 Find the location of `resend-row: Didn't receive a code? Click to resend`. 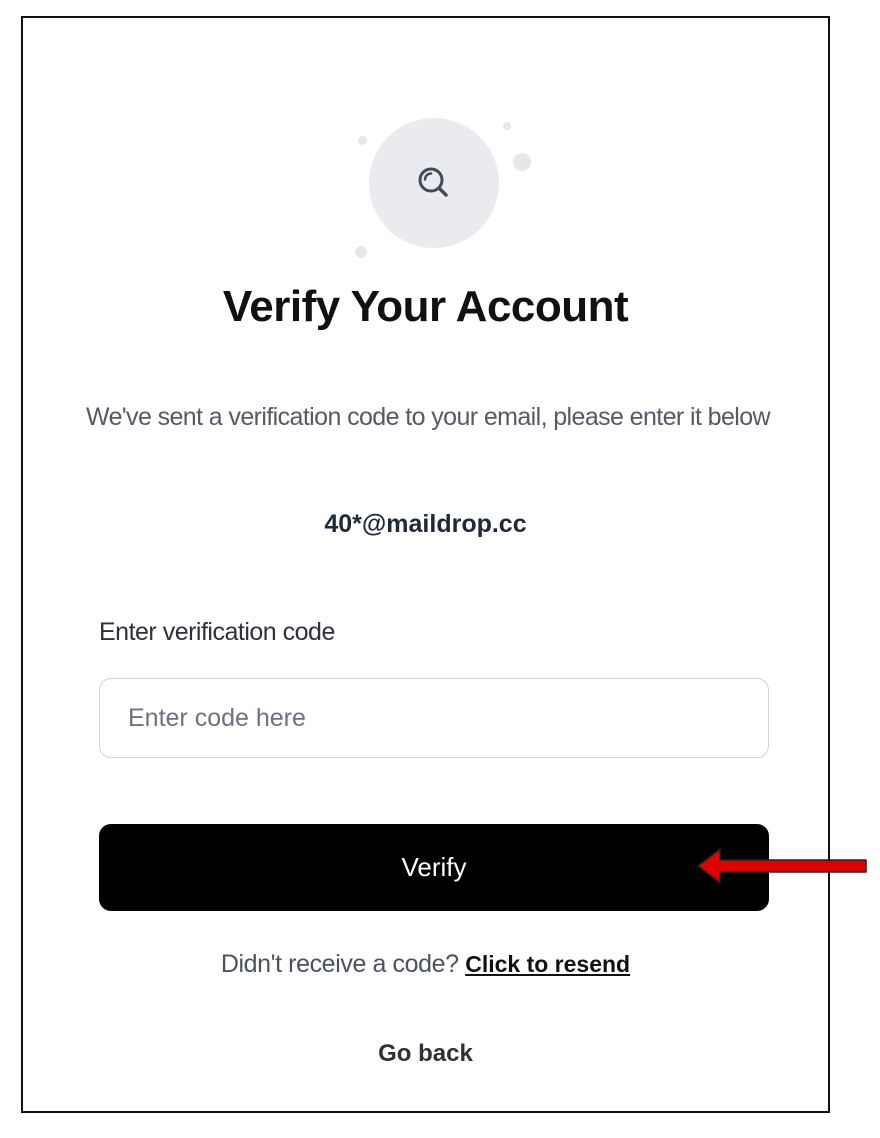

resend-row: Didn't receive a code? Click to resend is located at coordinates (425, 964).